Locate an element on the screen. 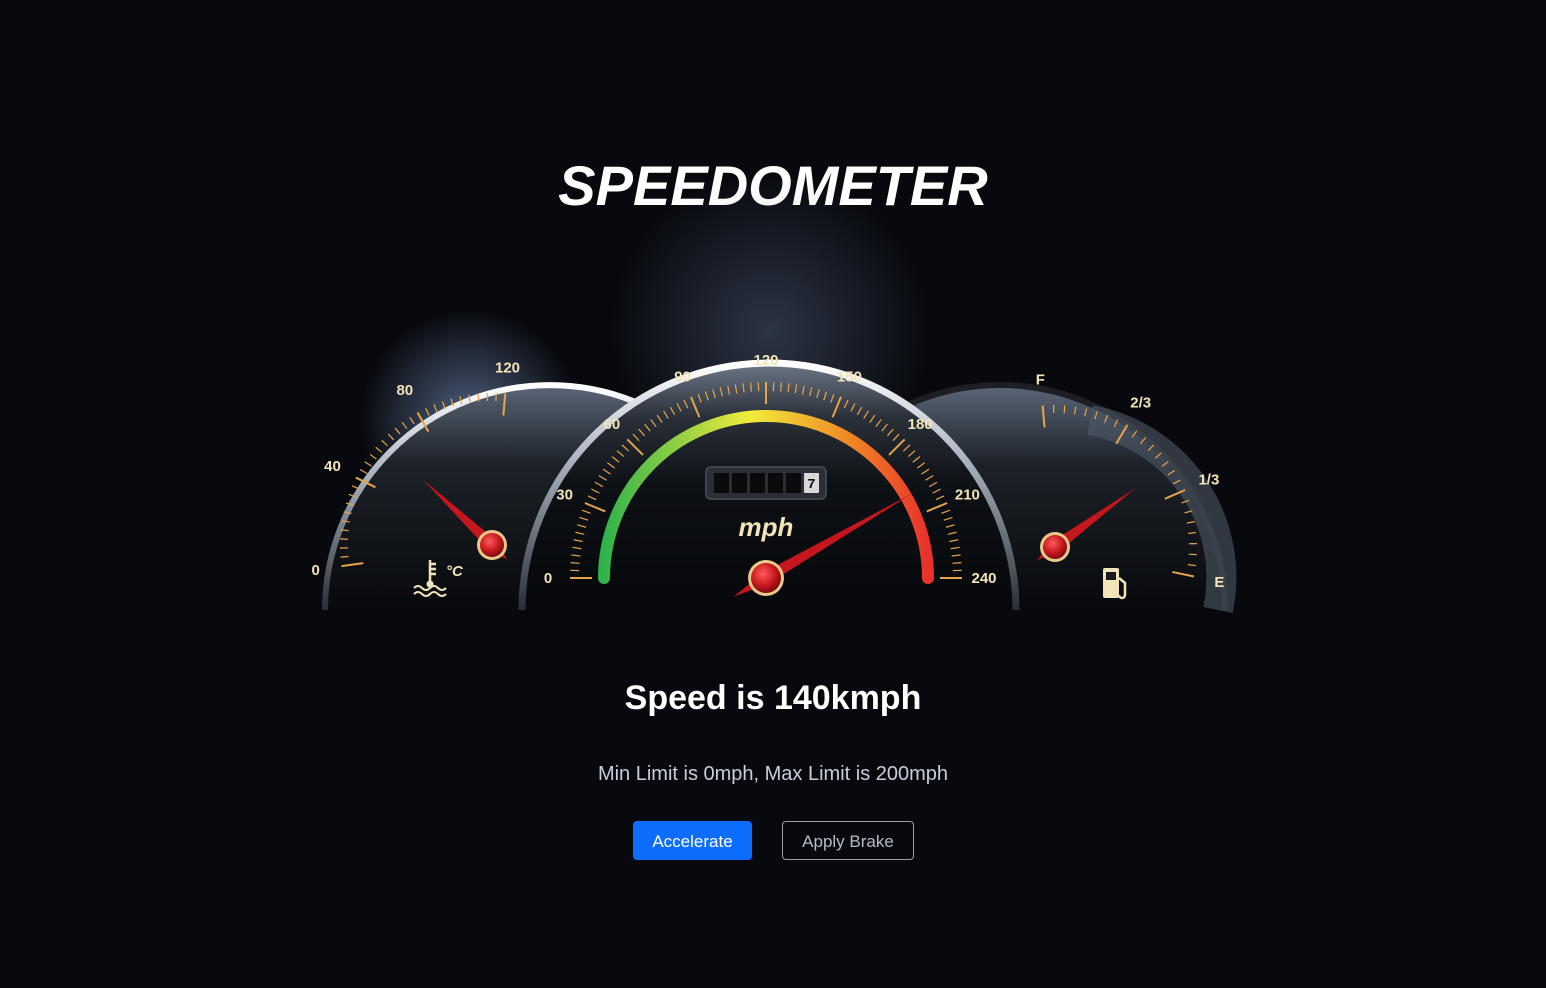  temperature-unit-label: °C is located at coordinates (455, 571).